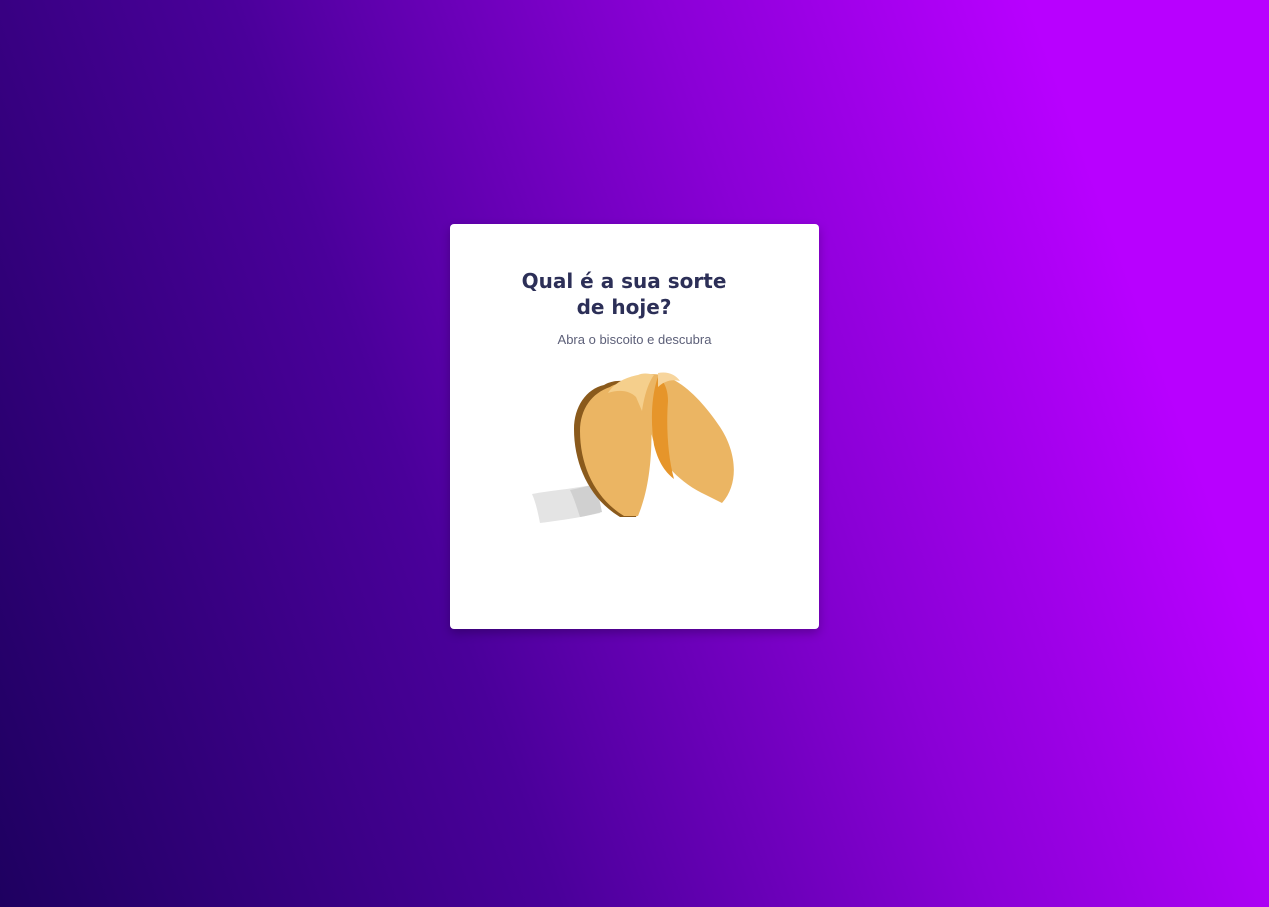 Image resolution: width=1269 pixels, height=907 pixels. Describe the element at coordinates (634, 339) in the screenshot. I see `subtitle: Abra o biscoito e descubra` at that location.